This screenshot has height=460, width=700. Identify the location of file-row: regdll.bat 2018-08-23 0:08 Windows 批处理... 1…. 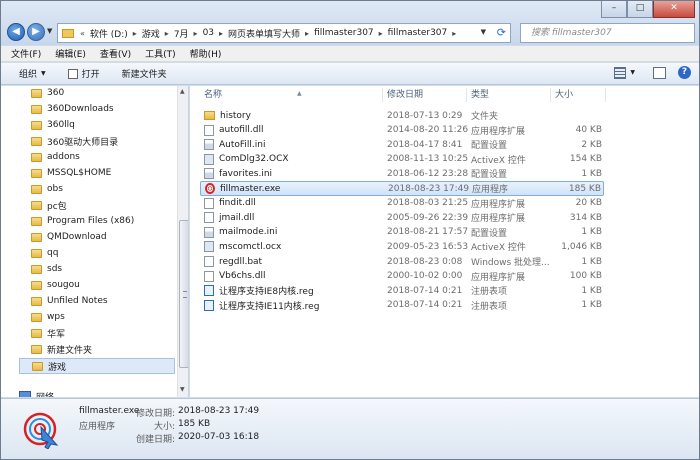
(402, 261).